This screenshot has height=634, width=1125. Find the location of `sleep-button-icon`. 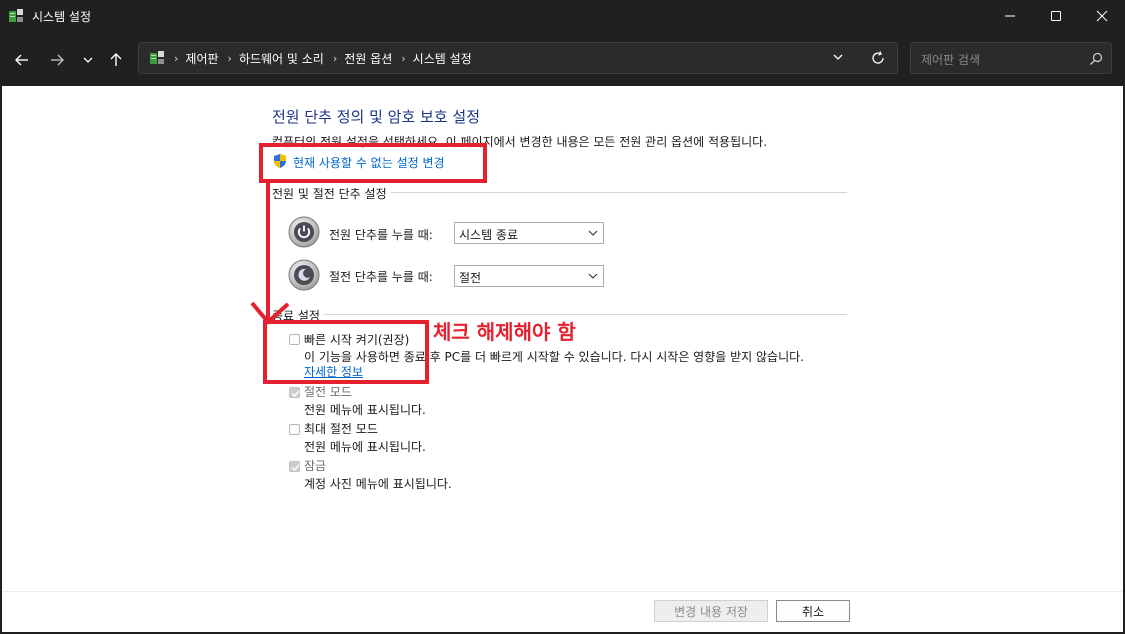

sleep-button-icon is located at coordinates (304, 275).